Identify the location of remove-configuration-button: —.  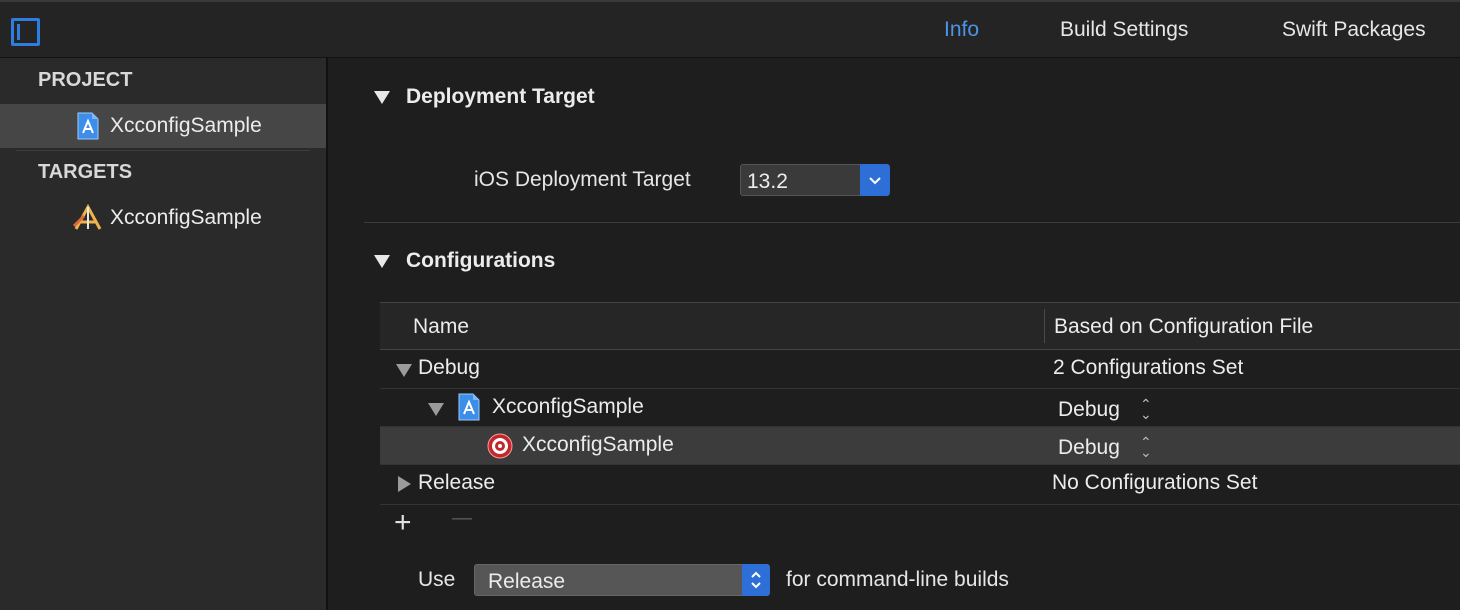
(462, 518).